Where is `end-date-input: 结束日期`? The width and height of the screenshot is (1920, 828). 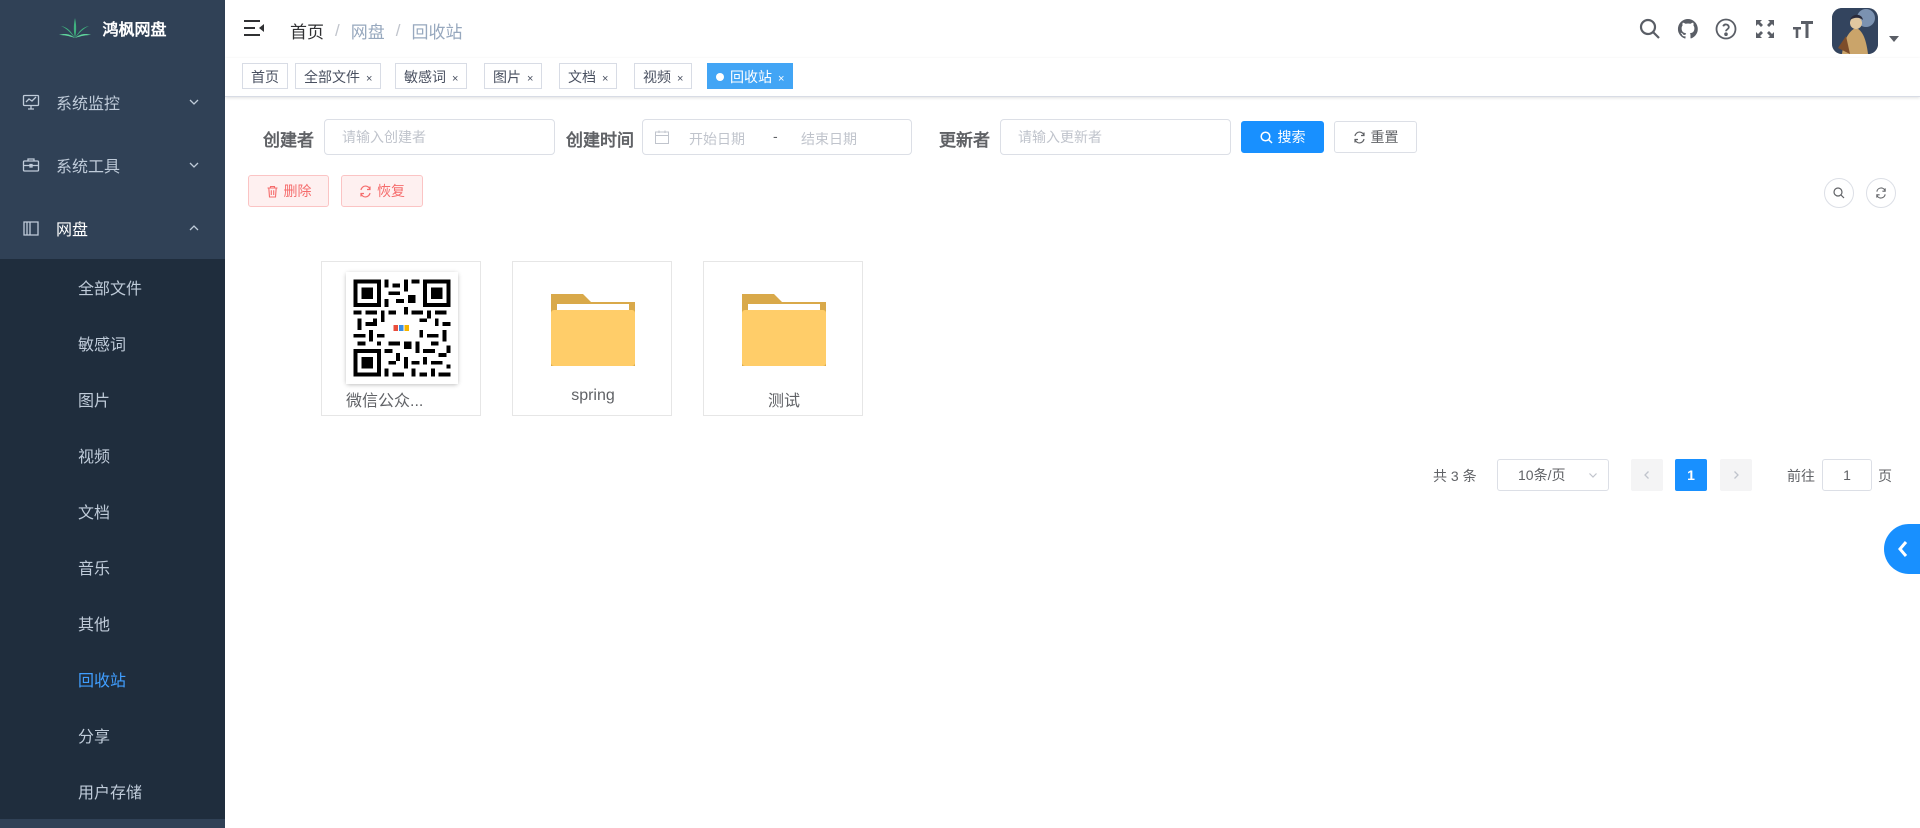
end-date-input: 结束日期 is located at coordinates (829, 139).